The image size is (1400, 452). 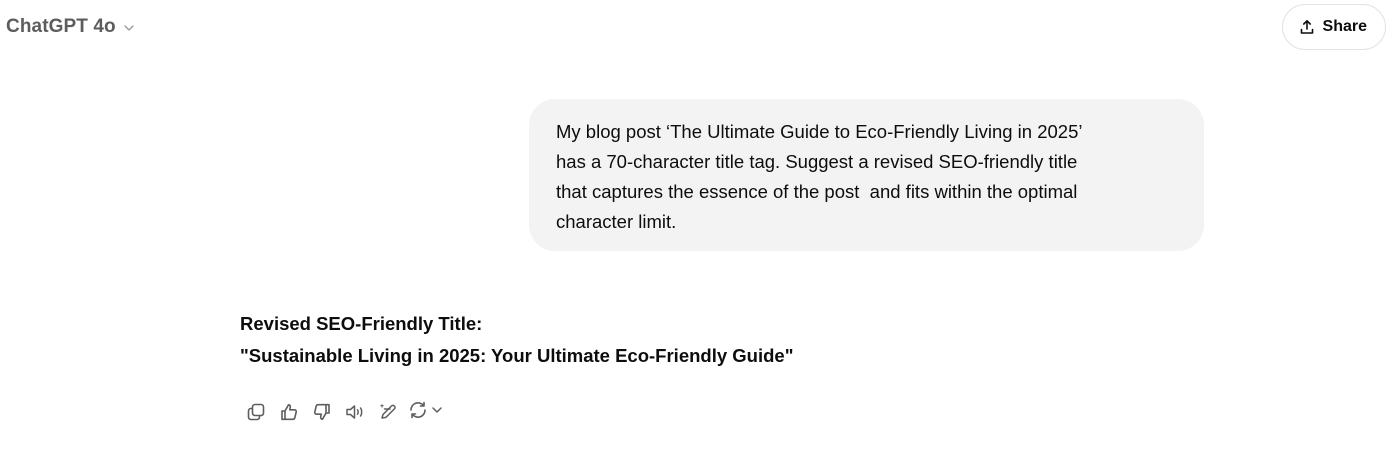 What do you see at coordinates (256, 412) in the screenshot?
I see `copy-icon` at bounding box center [256, 412].